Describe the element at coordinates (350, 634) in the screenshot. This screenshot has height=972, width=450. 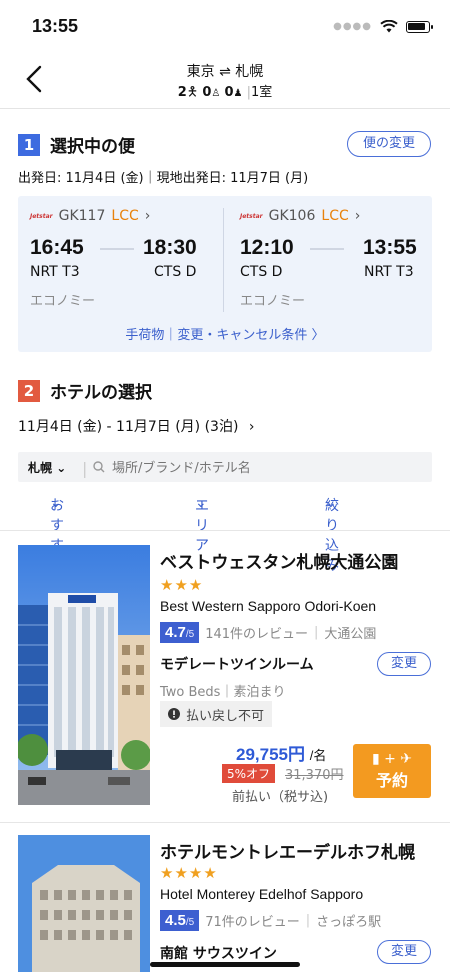
I see `hotel-area: 大通公園` at that location.